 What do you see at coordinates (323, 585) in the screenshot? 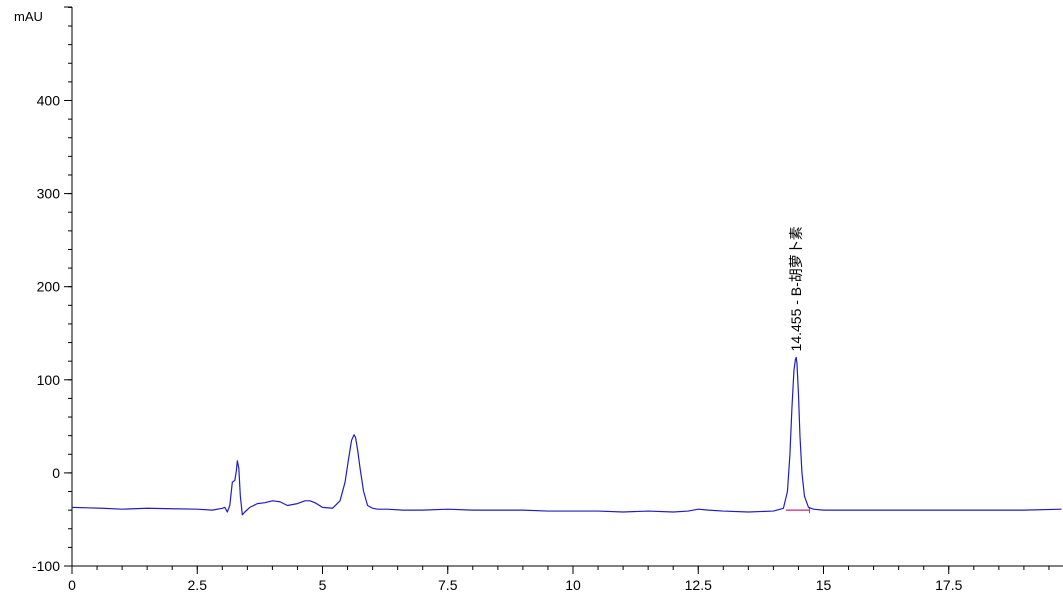
I see `x-tick-label: 5` at bounding box center [323, 585].